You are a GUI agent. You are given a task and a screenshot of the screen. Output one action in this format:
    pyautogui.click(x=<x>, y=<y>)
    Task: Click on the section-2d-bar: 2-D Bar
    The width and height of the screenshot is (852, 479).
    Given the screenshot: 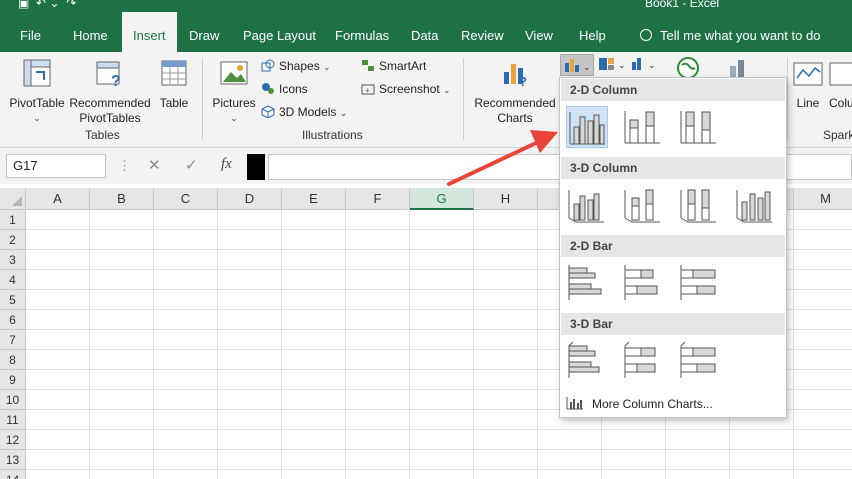 What is the action you would take?
    pyautogui.click(x=673, y=246)
    